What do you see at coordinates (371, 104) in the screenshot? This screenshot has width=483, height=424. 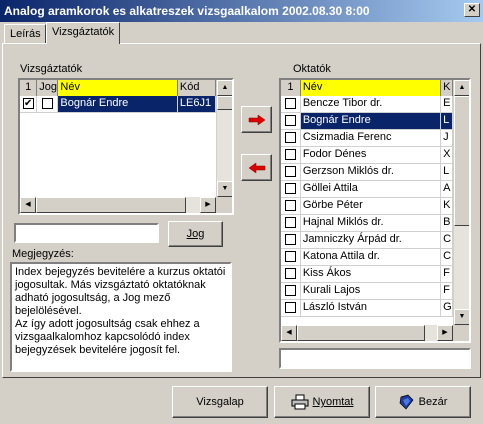 I see `cell-nev: Bencze Tibor dr.` at bounding box center [371, 104].